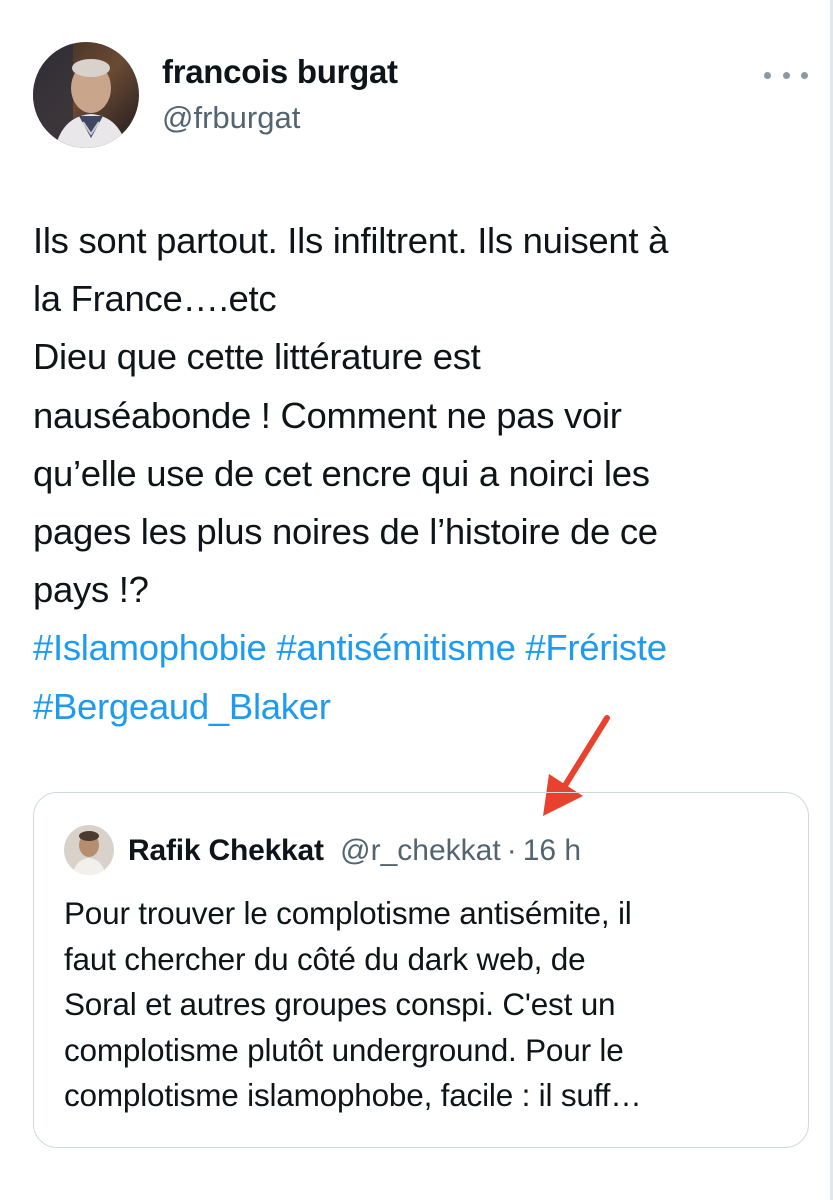  Describe the element at coordinates (280, 72) in the screenshot. I see `author-display-name: francois burgat` at that location.